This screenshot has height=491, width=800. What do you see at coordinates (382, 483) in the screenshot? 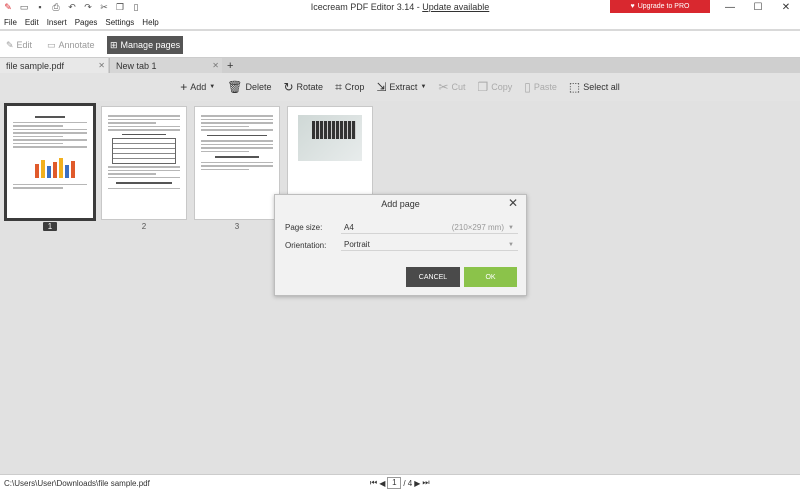
I see `prev-page-icon: ◀` at bounding box center [382, 483].